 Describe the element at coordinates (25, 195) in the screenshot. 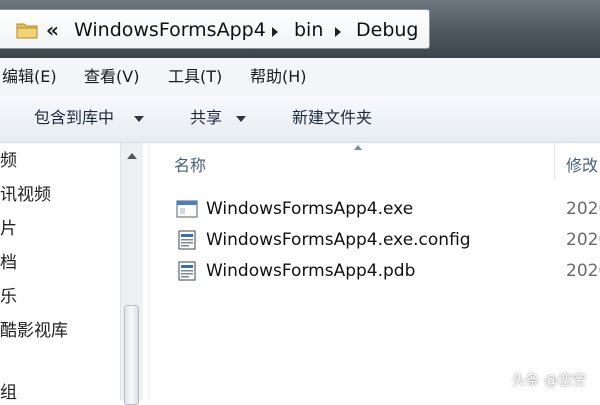

I see `nav-item-tencent-video: 讯视频` at that location.